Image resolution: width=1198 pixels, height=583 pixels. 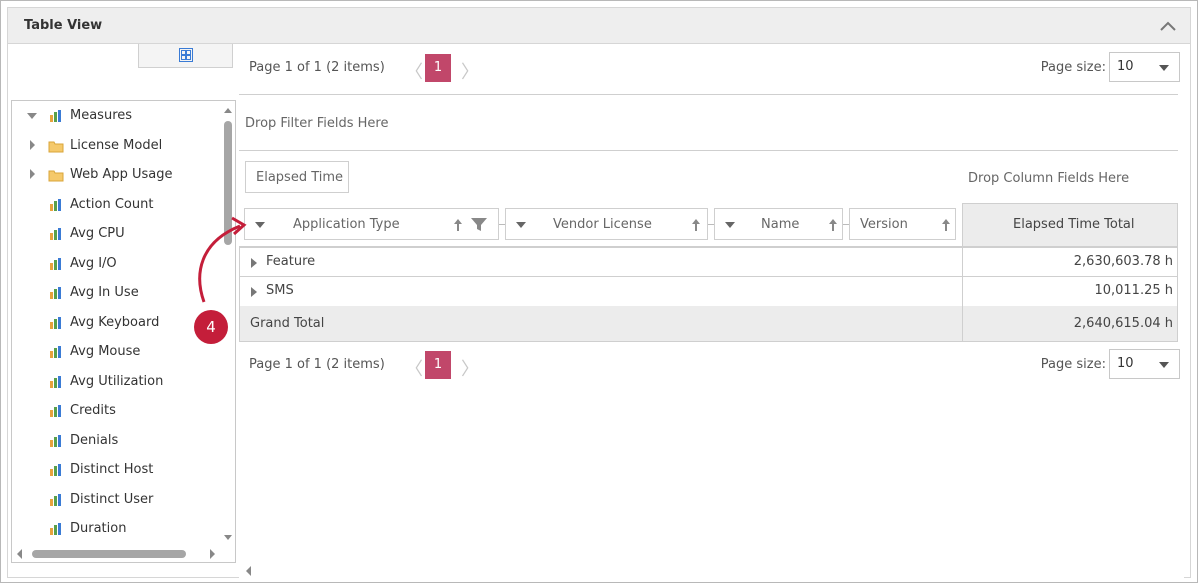 What do you see at coordinates (599, 25) in the screenshot?
I see `panel-header: Table View` at bounding box center [599, 25].